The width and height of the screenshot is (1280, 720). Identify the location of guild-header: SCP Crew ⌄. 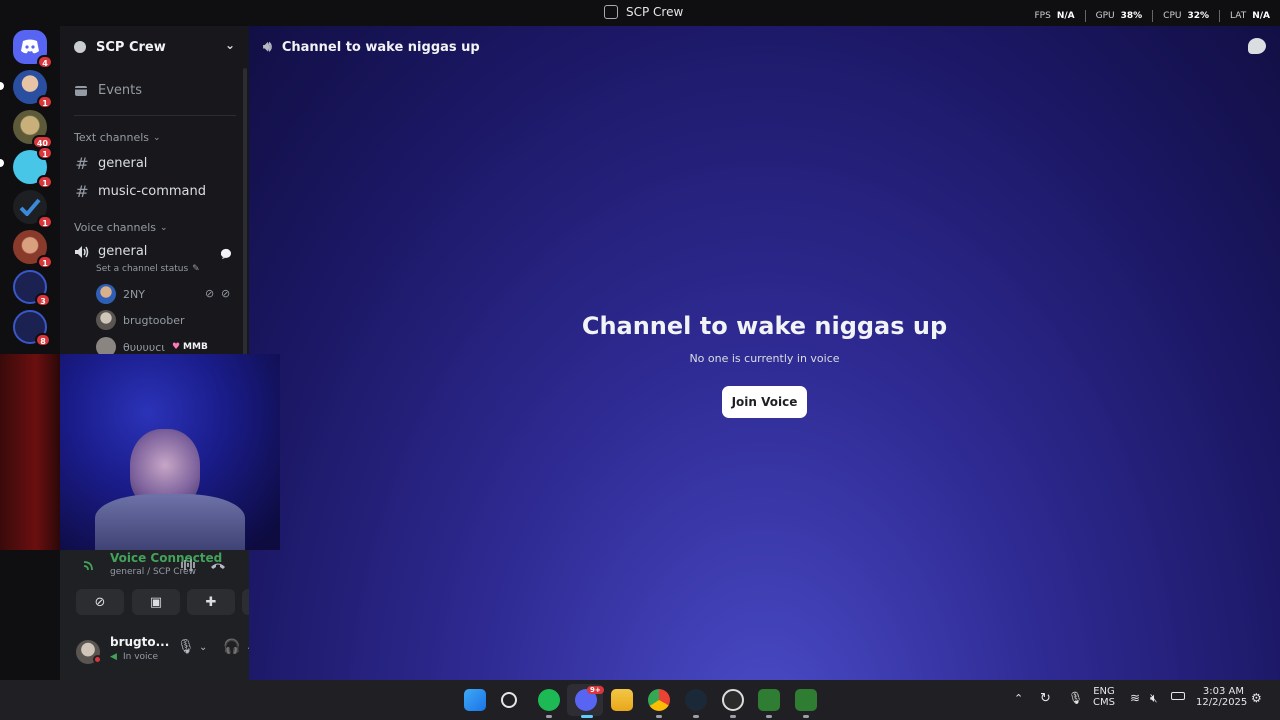
(154, 47).